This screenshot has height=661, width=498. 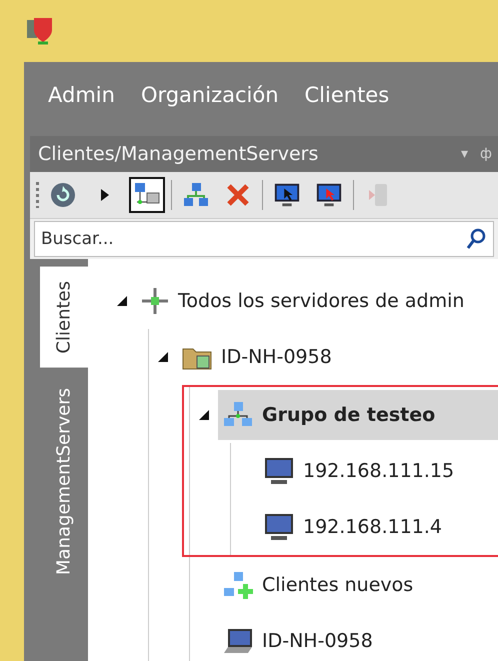 I want to click on shield-logo-icon, so click(x=40, y=31).